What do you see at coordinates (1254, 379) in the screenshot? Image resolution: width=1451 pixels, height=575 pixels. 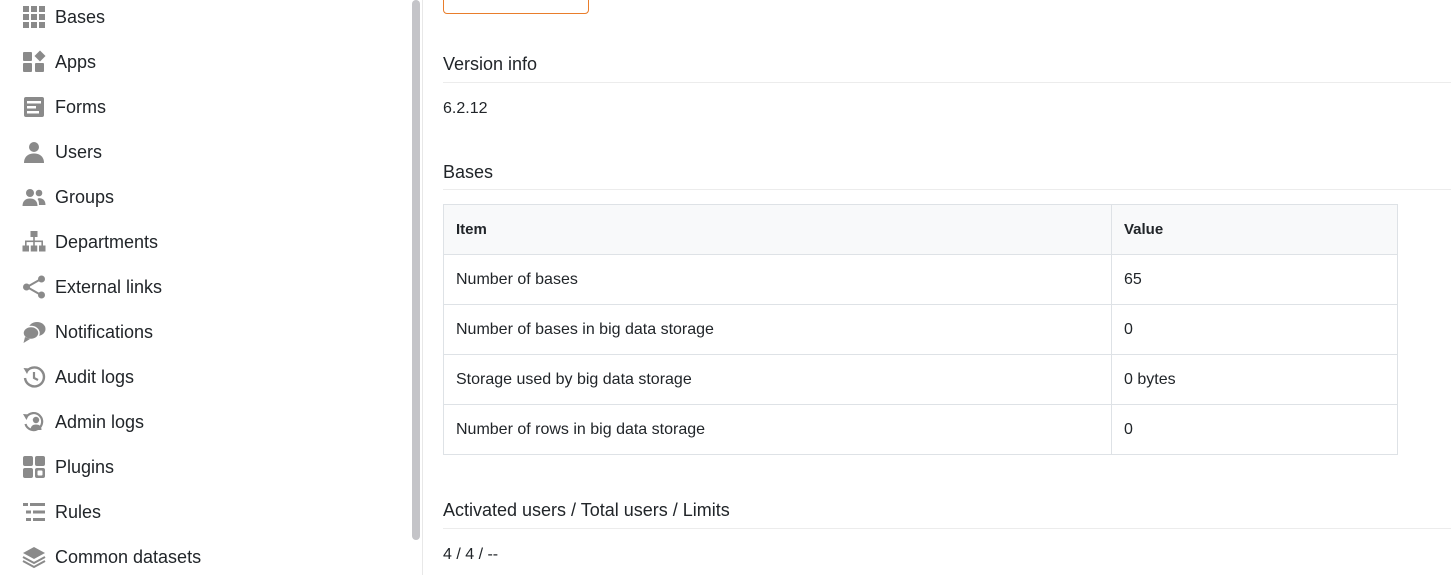 I see `table-cell-value: 0 bytes` at bounding box center [1254, 379].